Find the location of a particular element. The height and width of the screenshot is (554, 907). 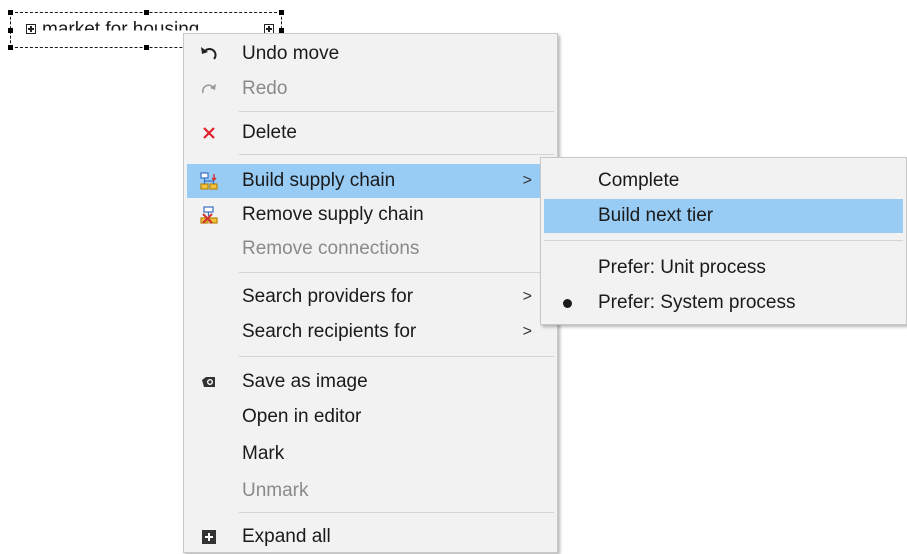

menu-item-unmark: Unmark is located at coordinates (370, 491).